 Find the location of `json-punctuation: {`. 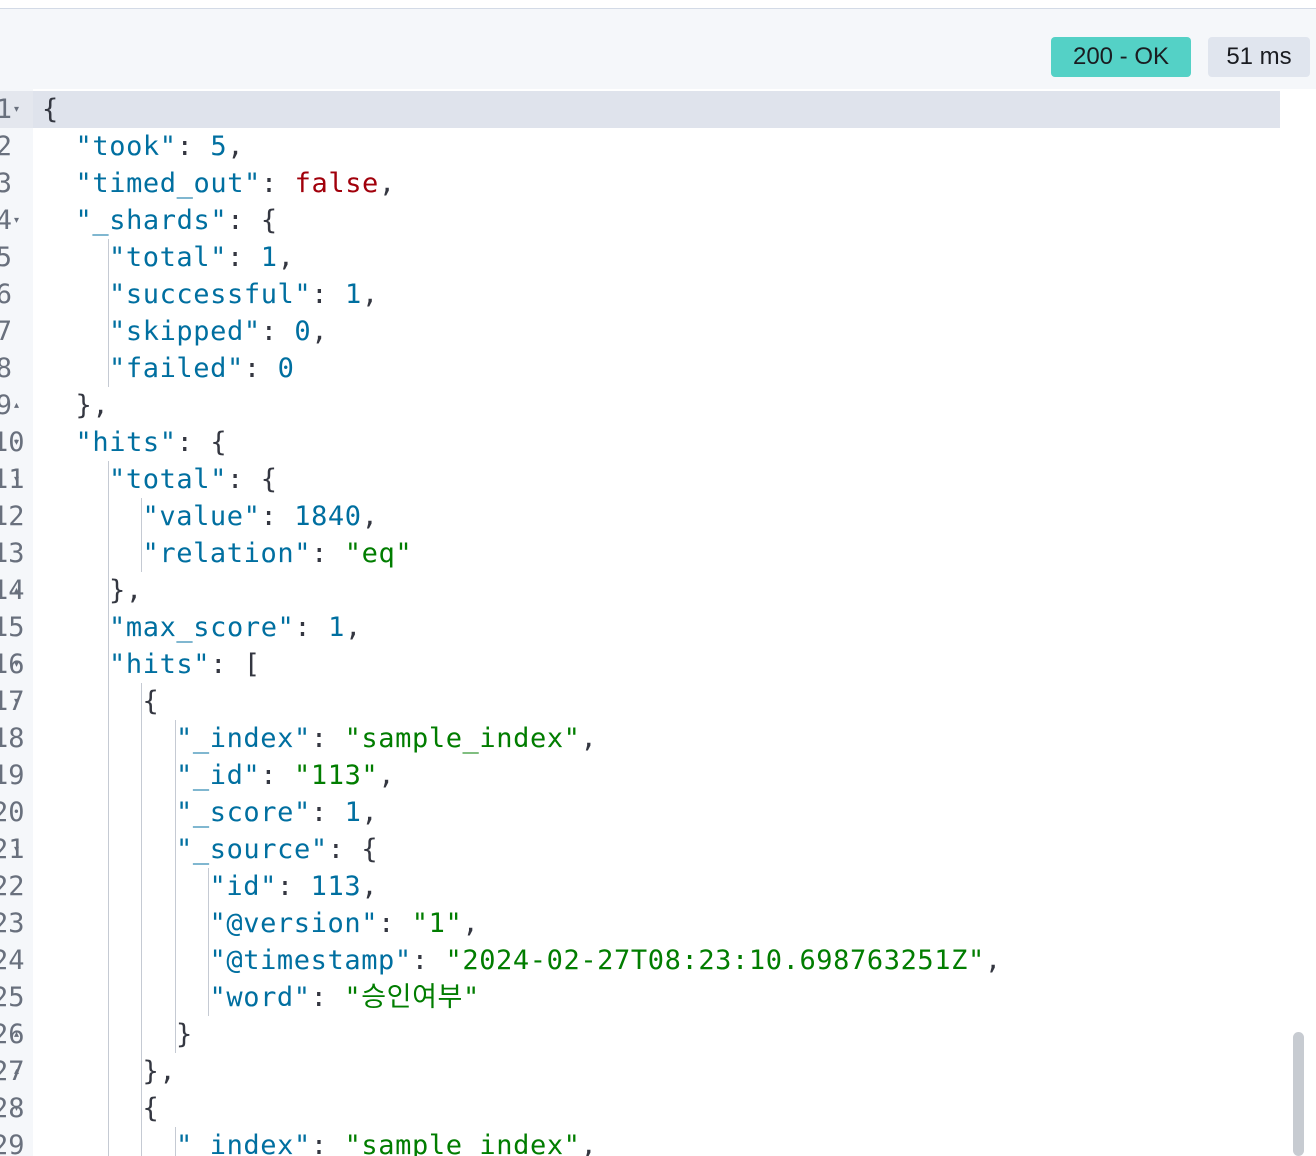

json-punctuation: { is located at coordinates (151, 1108).